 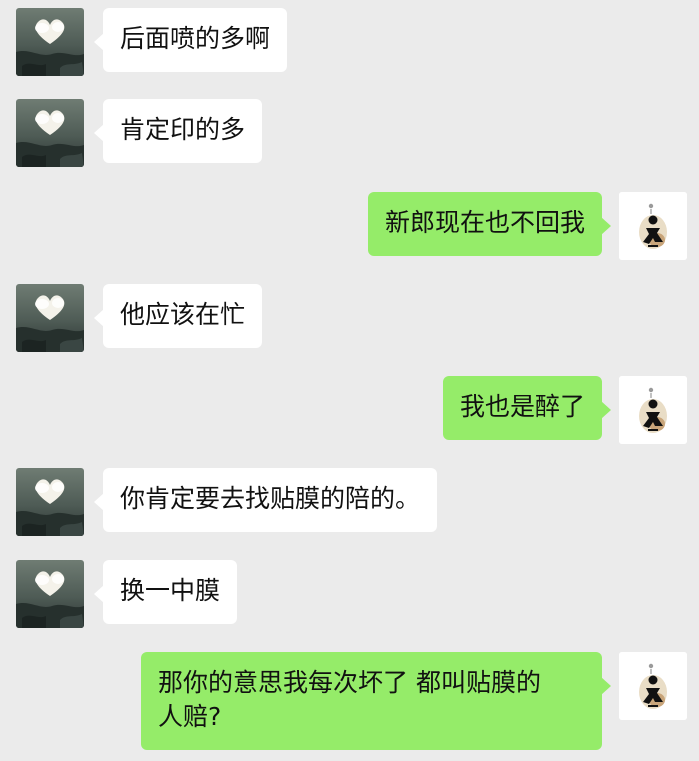 What do you see at coordinates (190, 40) in the screenshot?
I see `incoming-message-bubble: 后面喷的多啊` at bounding box center [190, 40].